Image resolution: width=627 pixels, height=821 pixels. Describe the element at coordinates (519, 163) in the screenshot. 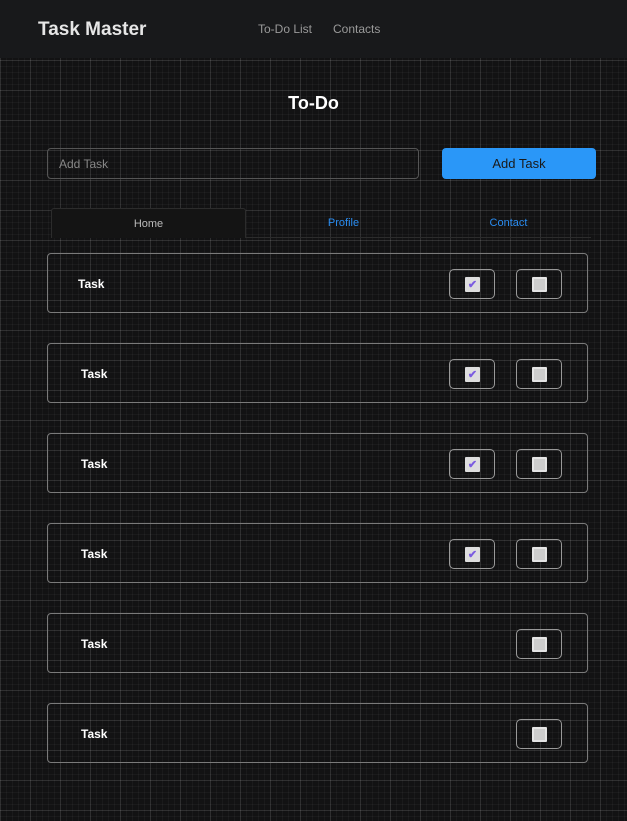

I see `add-task-button: Add Task` at that location.